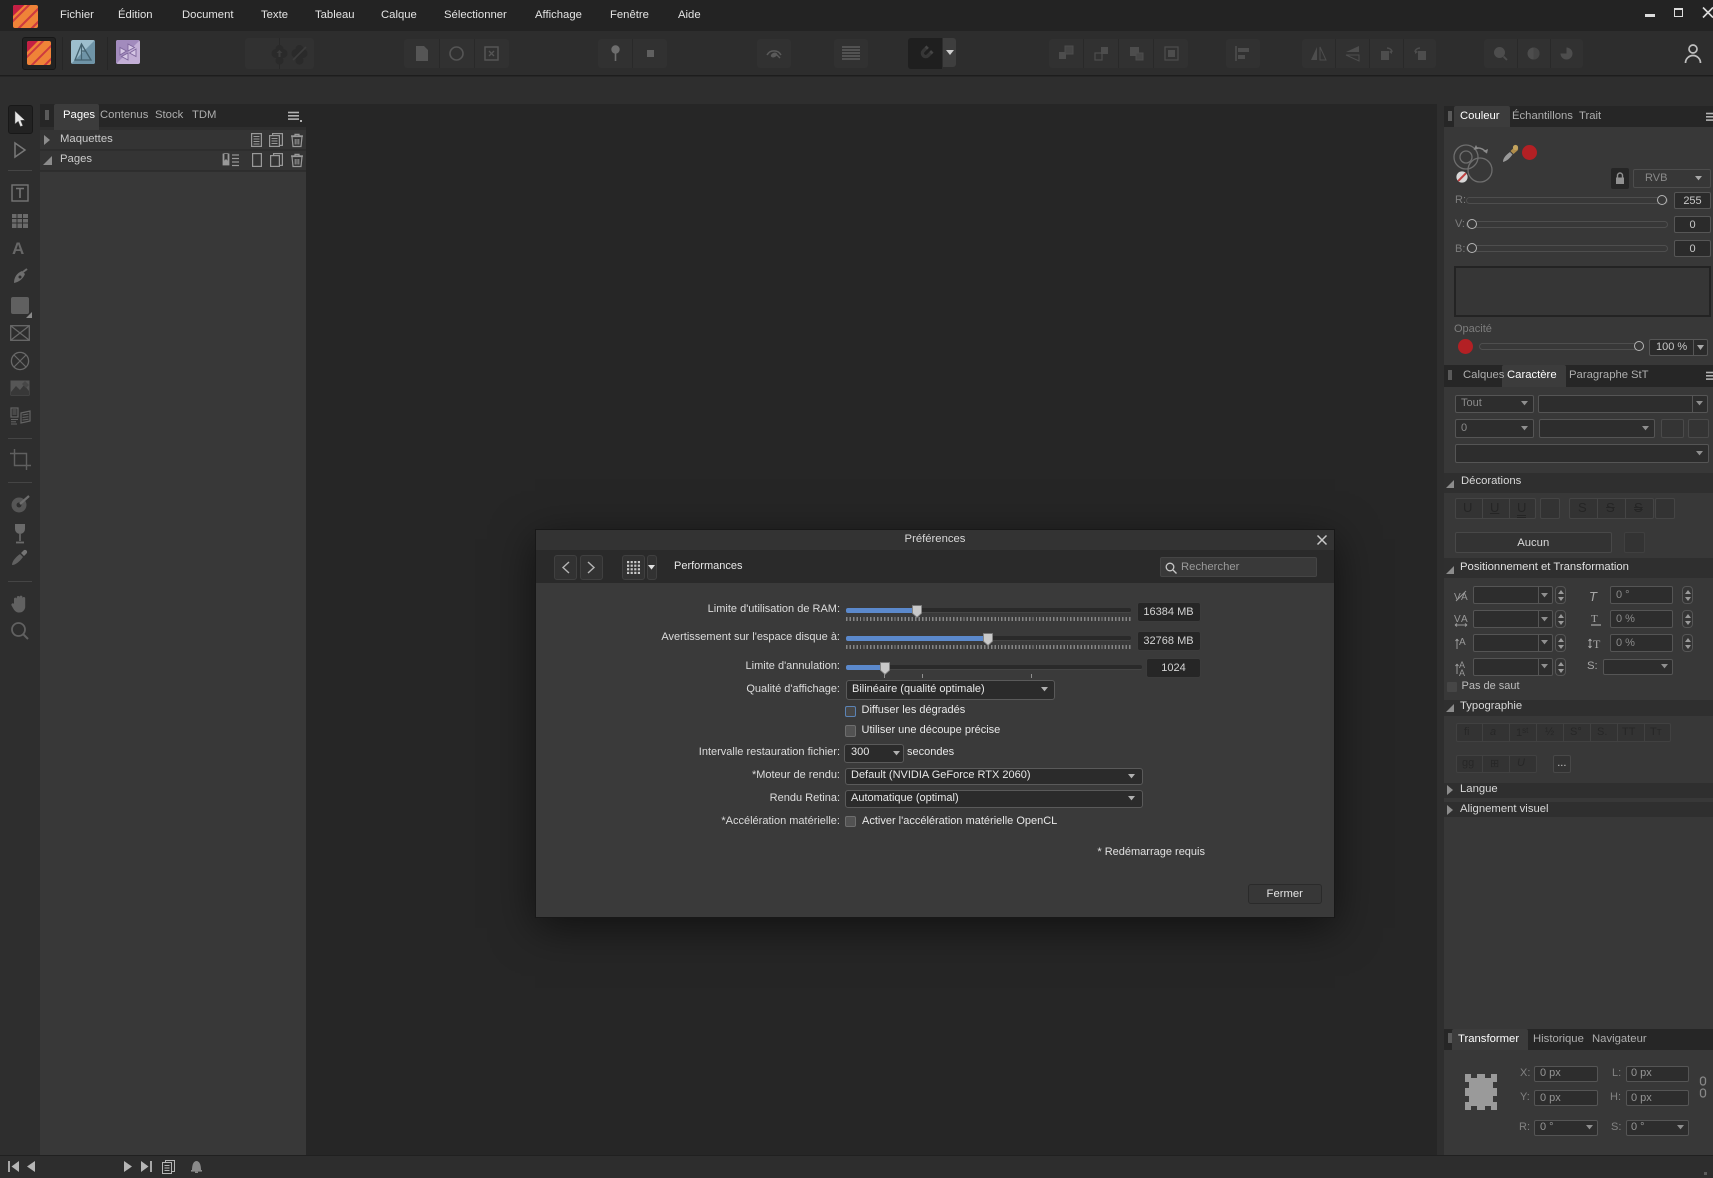 Image resolution: width=1713 pixels, height=1178 pixels. Describe the element at coordinates (1457, 619) in the screenshot. I see `svg-text: V` at that location.